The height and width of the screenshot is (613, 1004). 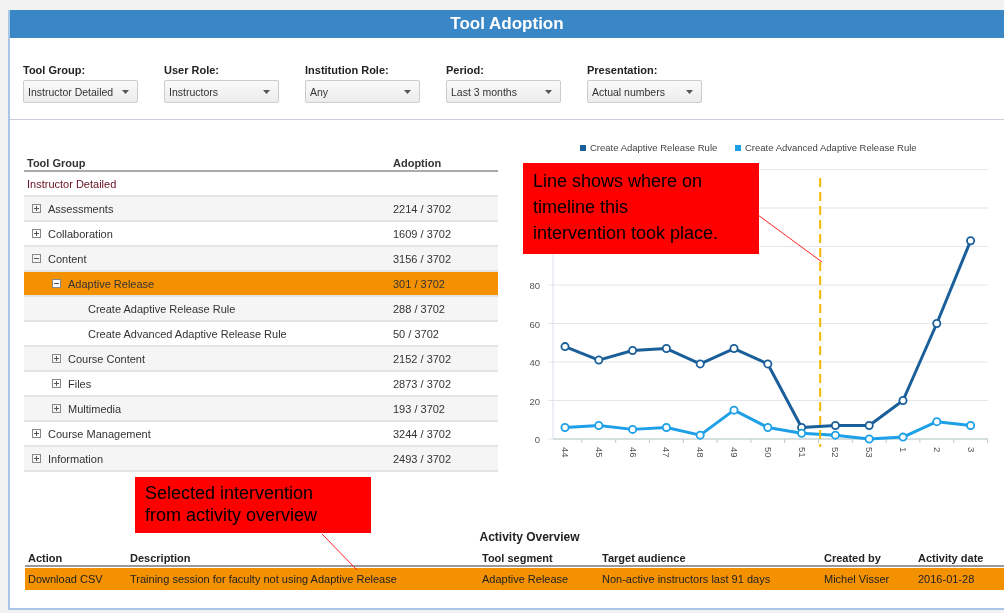 I want to click on x-tick-label: 46, so click(x=633, y=452).